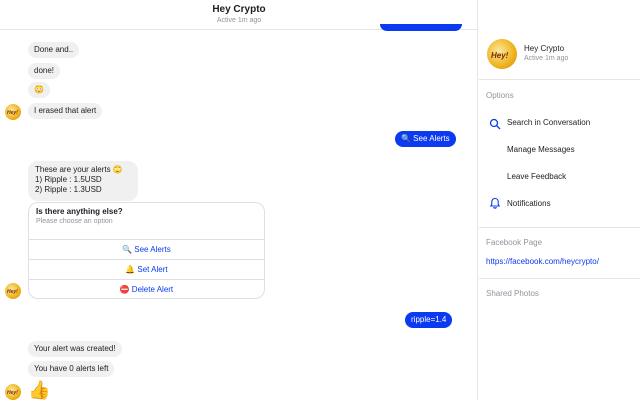 The image size is (640, 400). Describe the element at coordinates (75, 349) in the screenshot. I see `message-bubble: Your alert was created!` at that location.